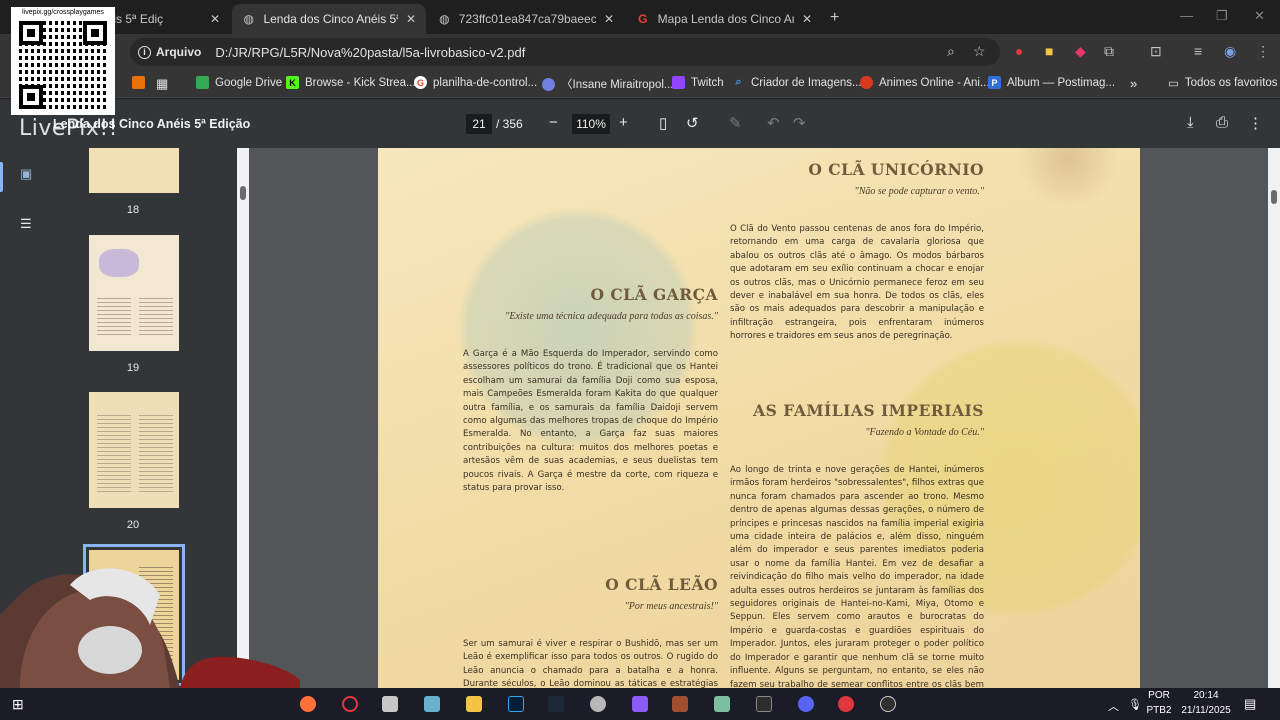 Image resolution: width=1280 pixels, height=720 pixels. I want to click on xbox-icon, so click(390, 704).